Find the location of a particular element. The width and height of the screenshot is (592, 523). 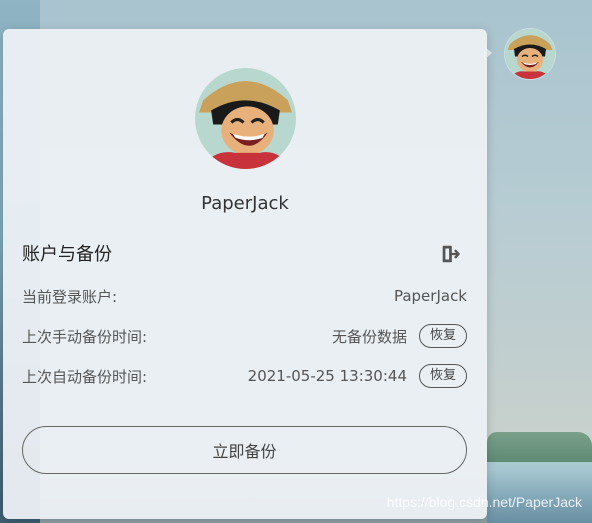

restore-manual-button: 恢复 is located at coordinates (442, 336).